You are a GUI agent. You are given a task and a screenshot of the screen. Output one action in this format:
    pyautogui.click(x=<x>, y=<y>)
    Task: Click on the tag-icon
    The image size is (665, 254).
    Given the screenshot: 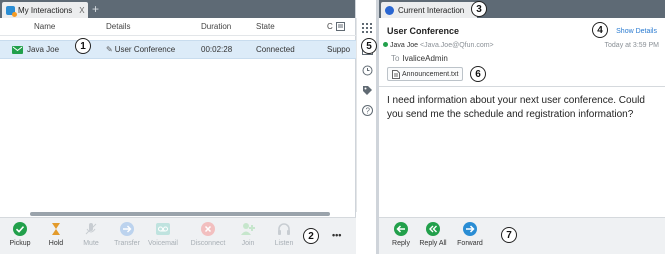 What is the action you would take?
    pyautogui.click(x=367, y=90)
    